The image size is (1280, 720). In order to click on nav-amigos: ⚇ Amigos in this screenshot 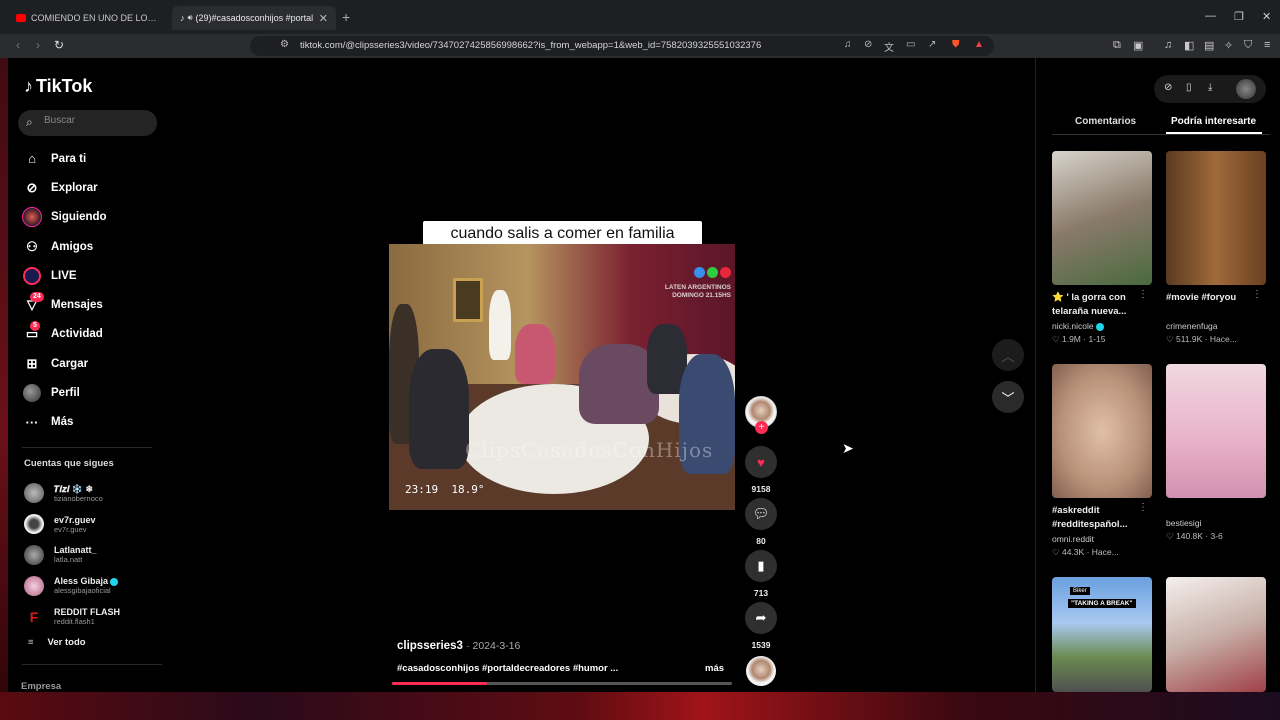, I will do `click(64, 246)`.